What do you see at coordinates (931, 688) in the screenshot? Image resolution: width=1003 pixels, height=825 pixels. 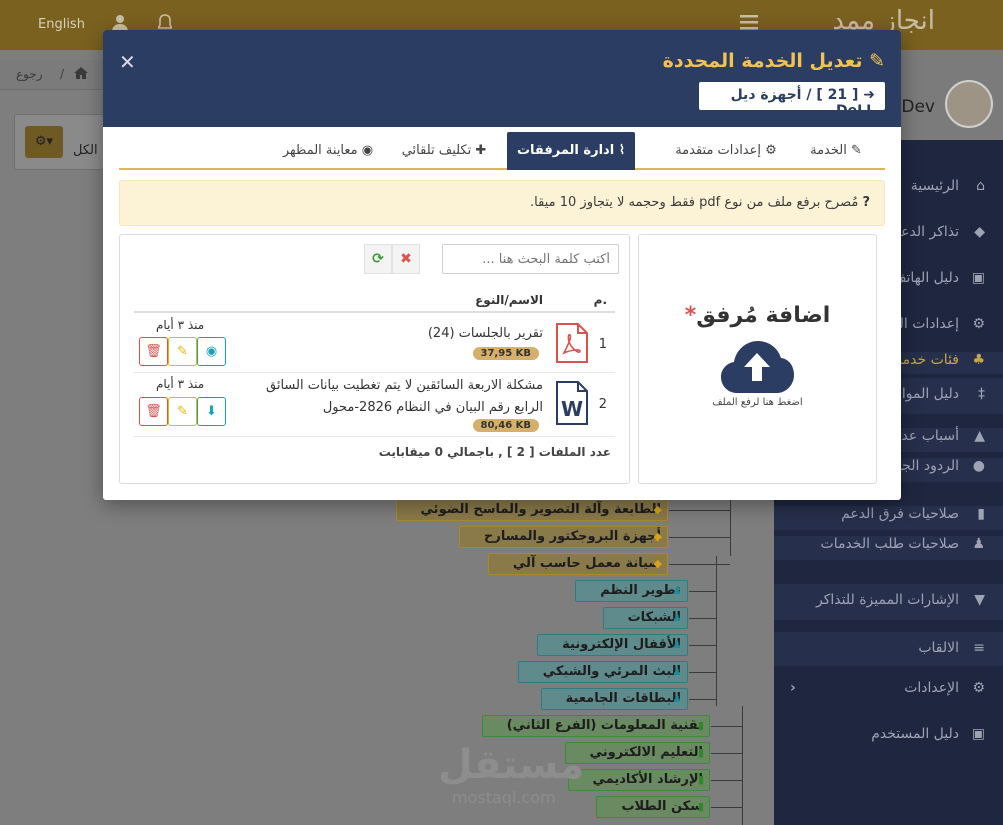 I see `sidebar-item-label: الإعدادات` at bounding box center [931, 688].